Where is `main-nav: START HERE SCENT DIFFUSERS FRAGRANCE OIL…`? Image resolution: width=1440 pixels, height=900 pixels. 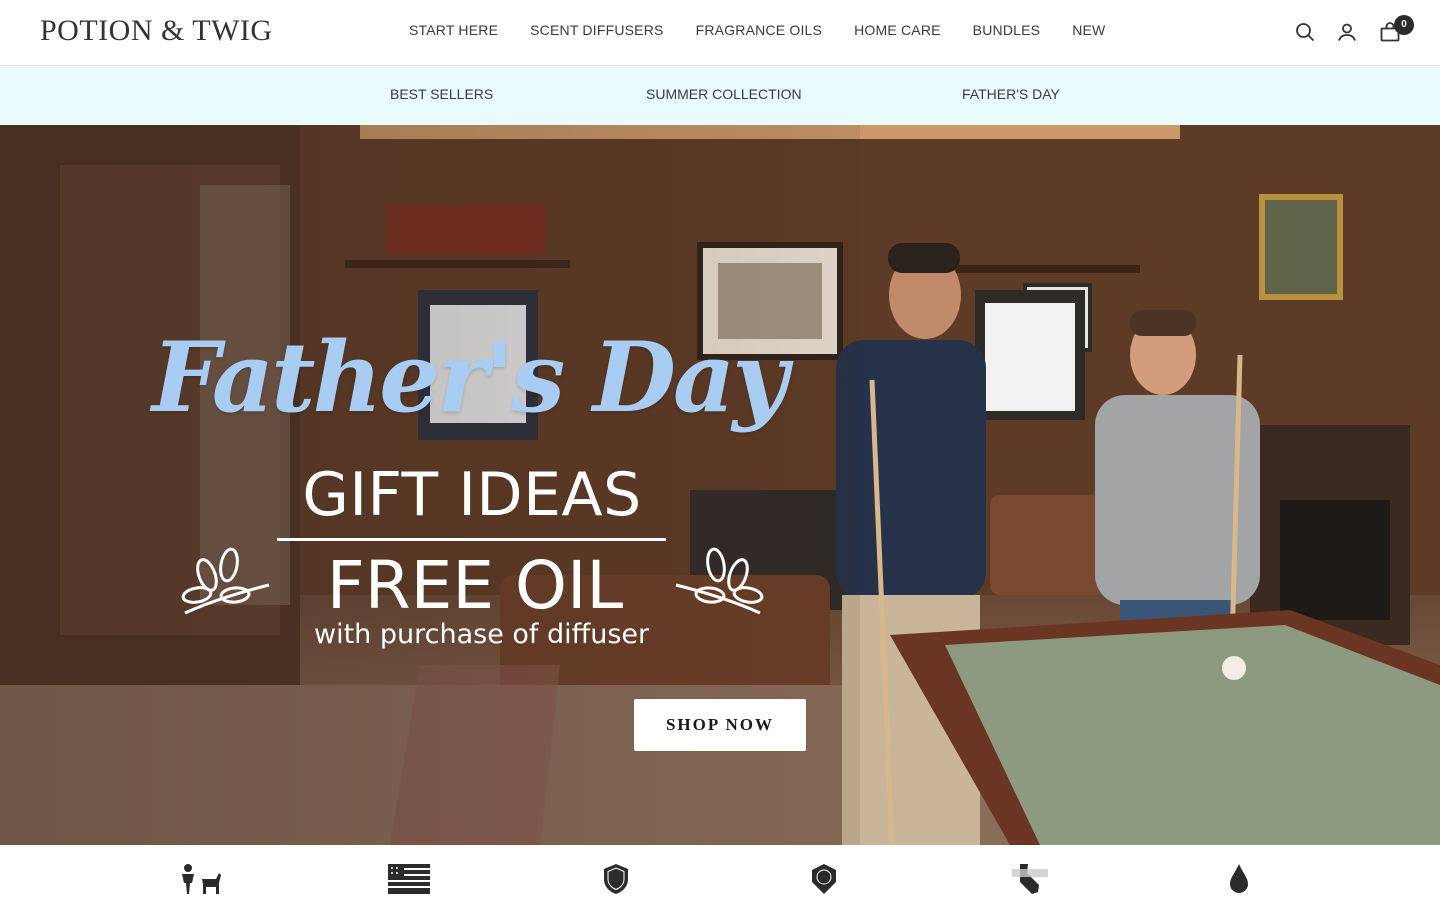
main-nav: START HERE SCENT DIFFUSERS FRAGRANCE OIL… is located at coordinates (757, 30).